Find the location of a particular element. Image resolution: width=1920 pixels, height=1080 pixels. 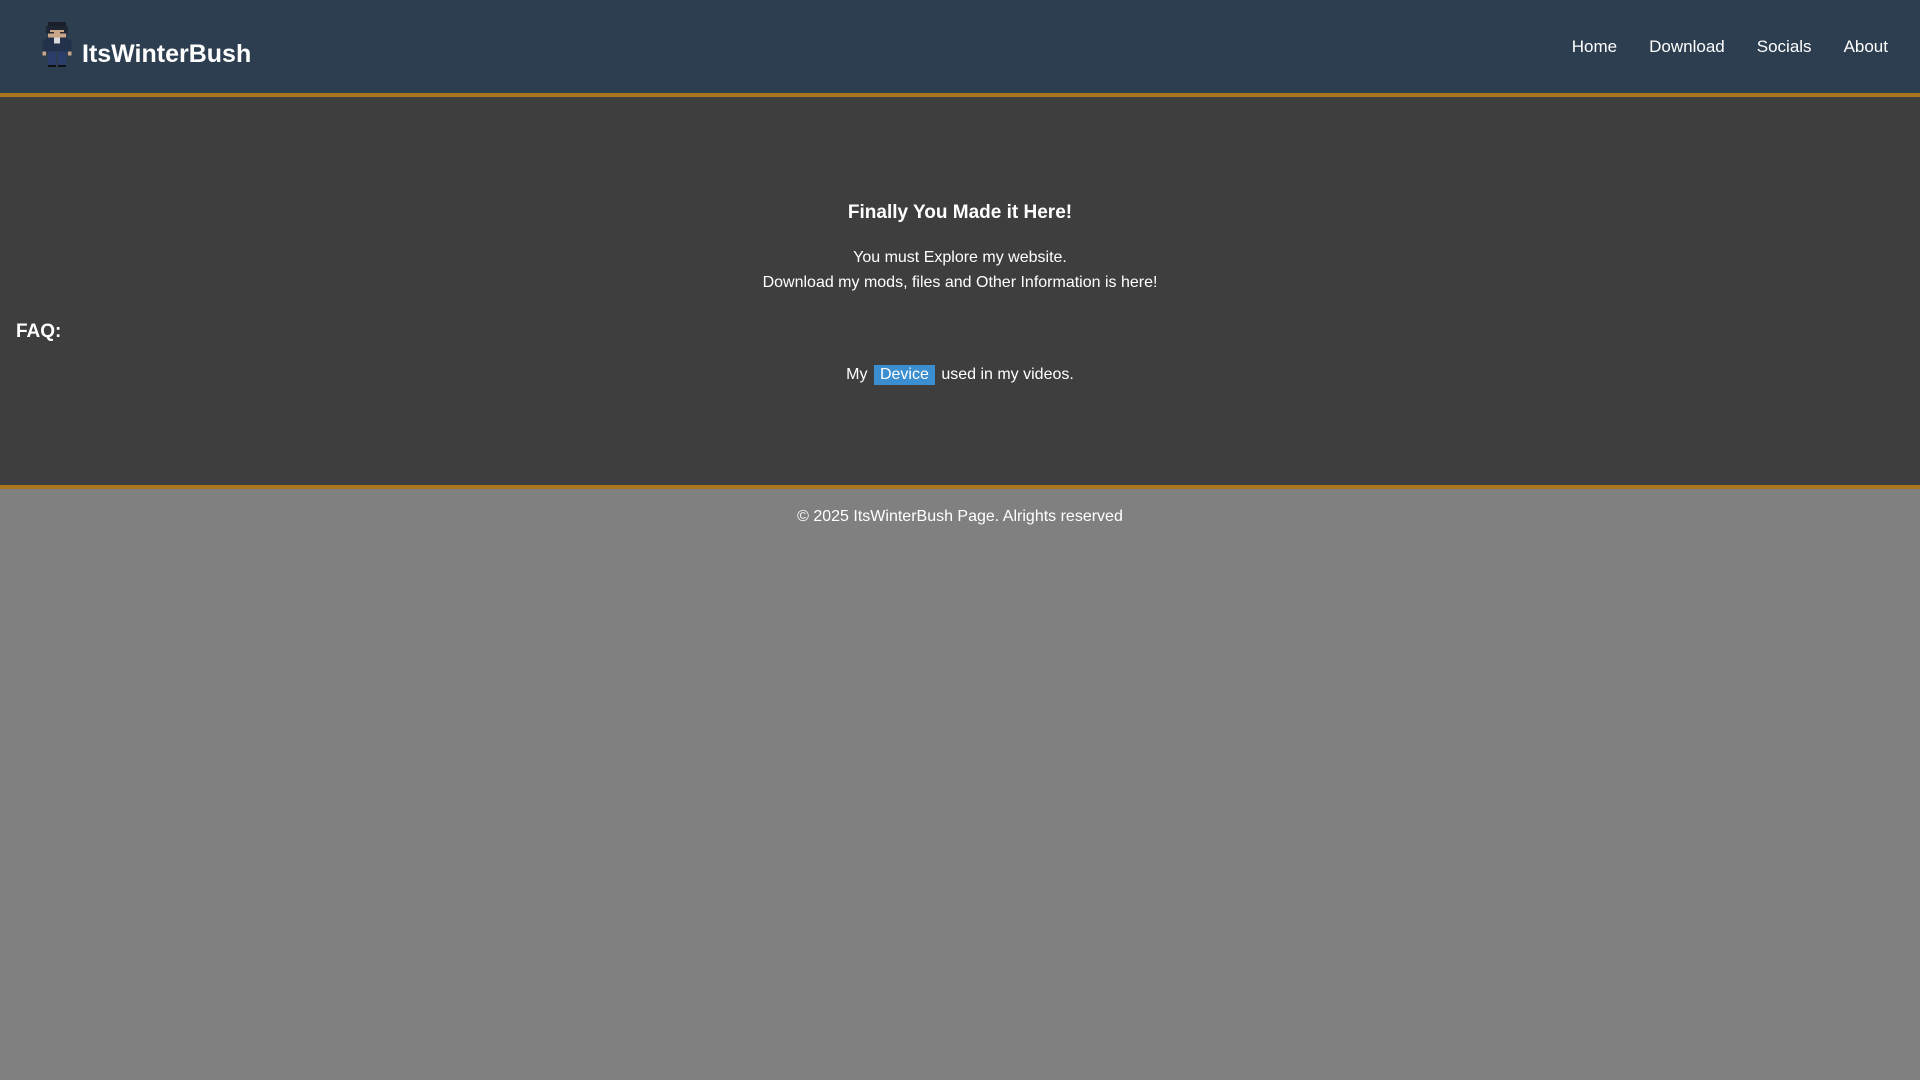

main-nav: Home Download Socials About is located at coordinates (1714, 47).